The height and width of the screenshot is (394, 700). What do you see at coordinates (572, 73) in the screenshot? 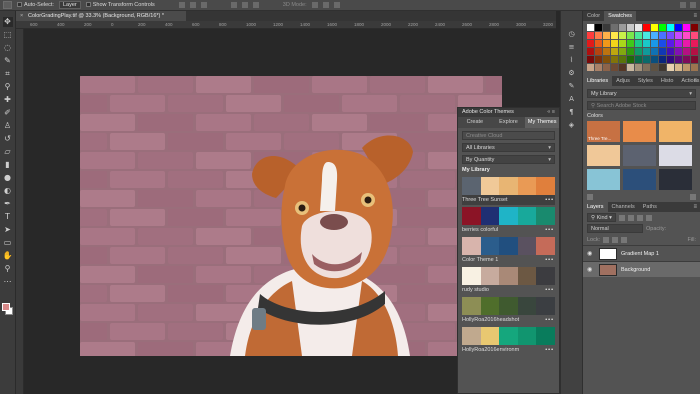
I see `properties-panel-icon: ⚙` at bounding box center [572, 73].